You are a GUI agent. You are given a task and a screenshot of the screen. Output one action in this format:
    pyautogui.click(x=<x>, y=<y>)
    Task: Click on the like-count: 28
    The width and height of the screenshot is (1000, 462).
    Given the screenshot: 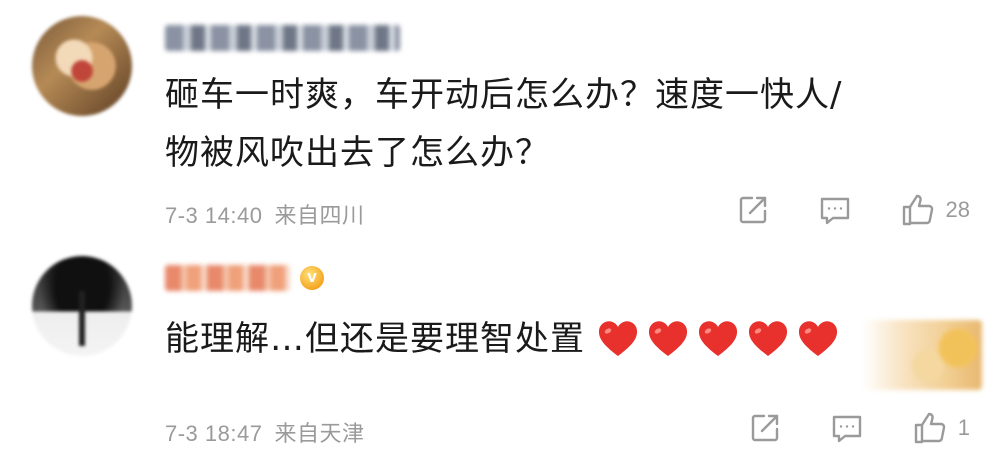 What is the action you would take?
    pyautogui.click(x=957, y=209)
    